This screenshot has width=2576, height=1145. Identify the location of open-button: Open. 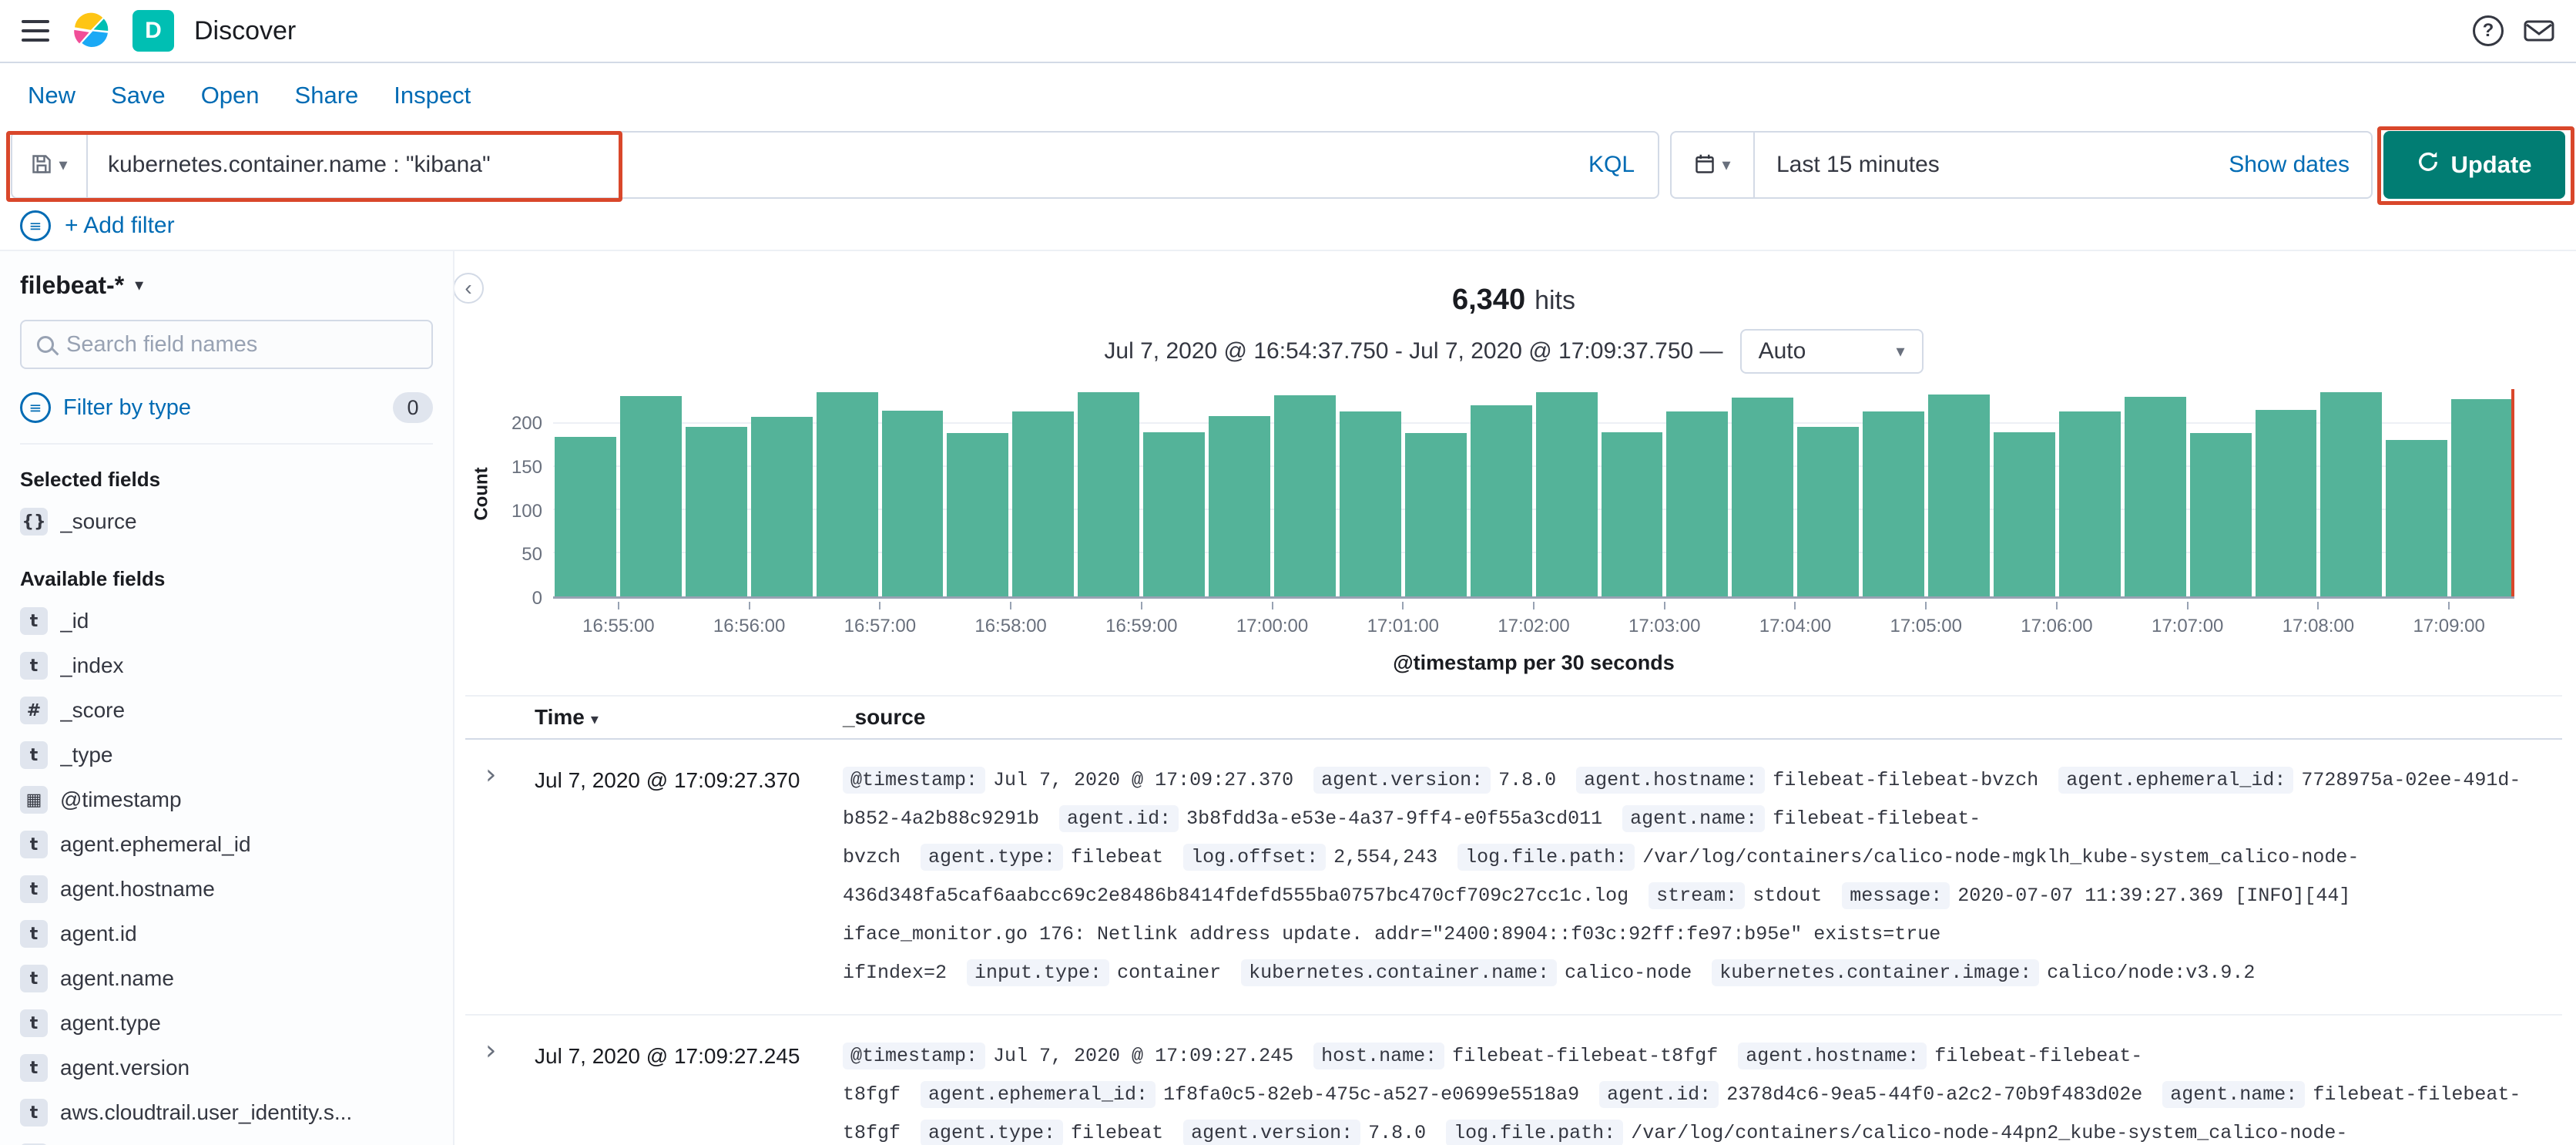
(230, 96).